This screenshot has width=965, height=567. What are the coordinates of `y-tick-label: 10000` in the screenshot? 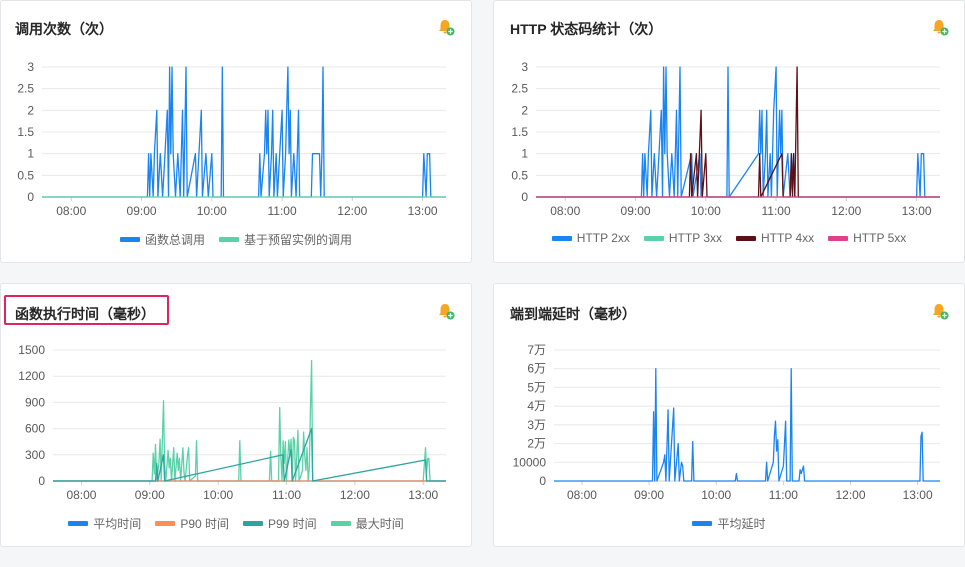 It's located at (530, 462).